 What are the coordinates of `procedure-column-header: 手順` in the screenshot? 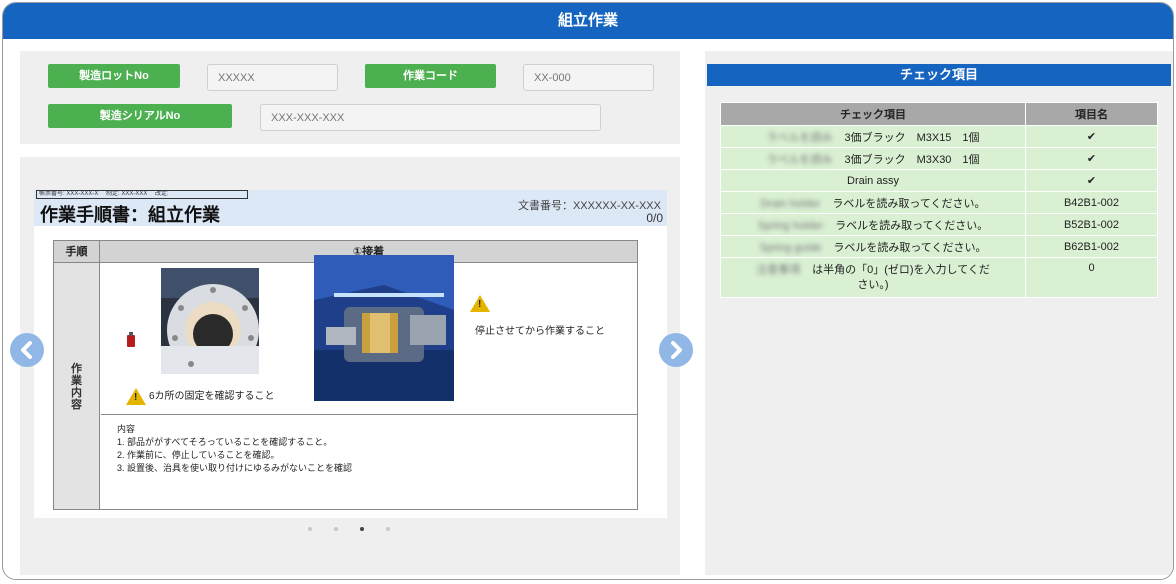 It's located at (77, 252).